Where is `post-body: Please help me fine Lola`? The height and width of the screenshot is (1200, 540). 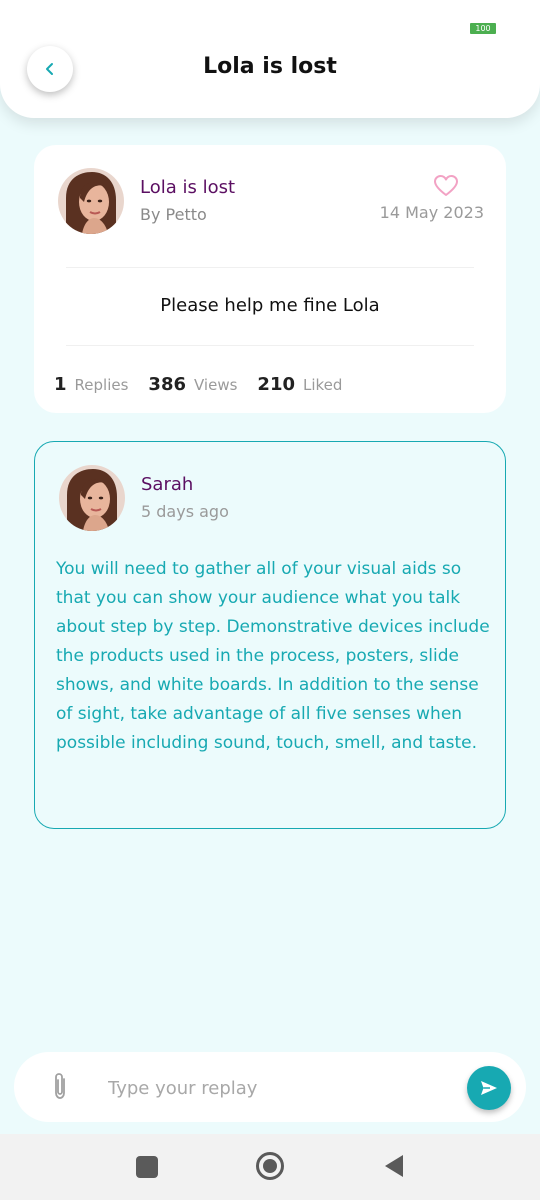
post-body: Please help me fine Lola is located at coordinates (270, 305).